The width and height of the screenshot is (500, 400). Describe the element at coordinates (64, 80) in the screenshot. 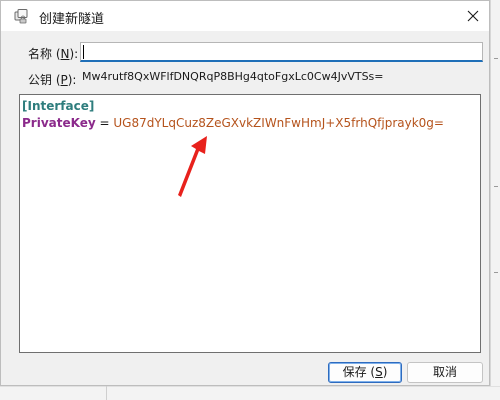

I see `pubkey-label-mnemonic: P` at that location.